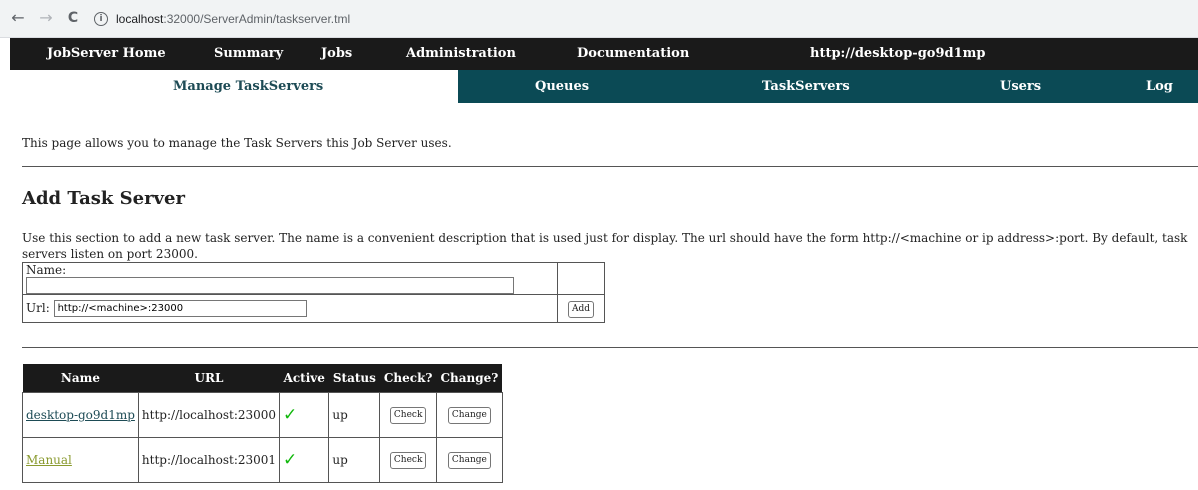 The height and width of the screenshot is (490, 1198). Describe the element at coordinates (248, 54) in the screenshot. I see `nav-summary: Summary` at that location.